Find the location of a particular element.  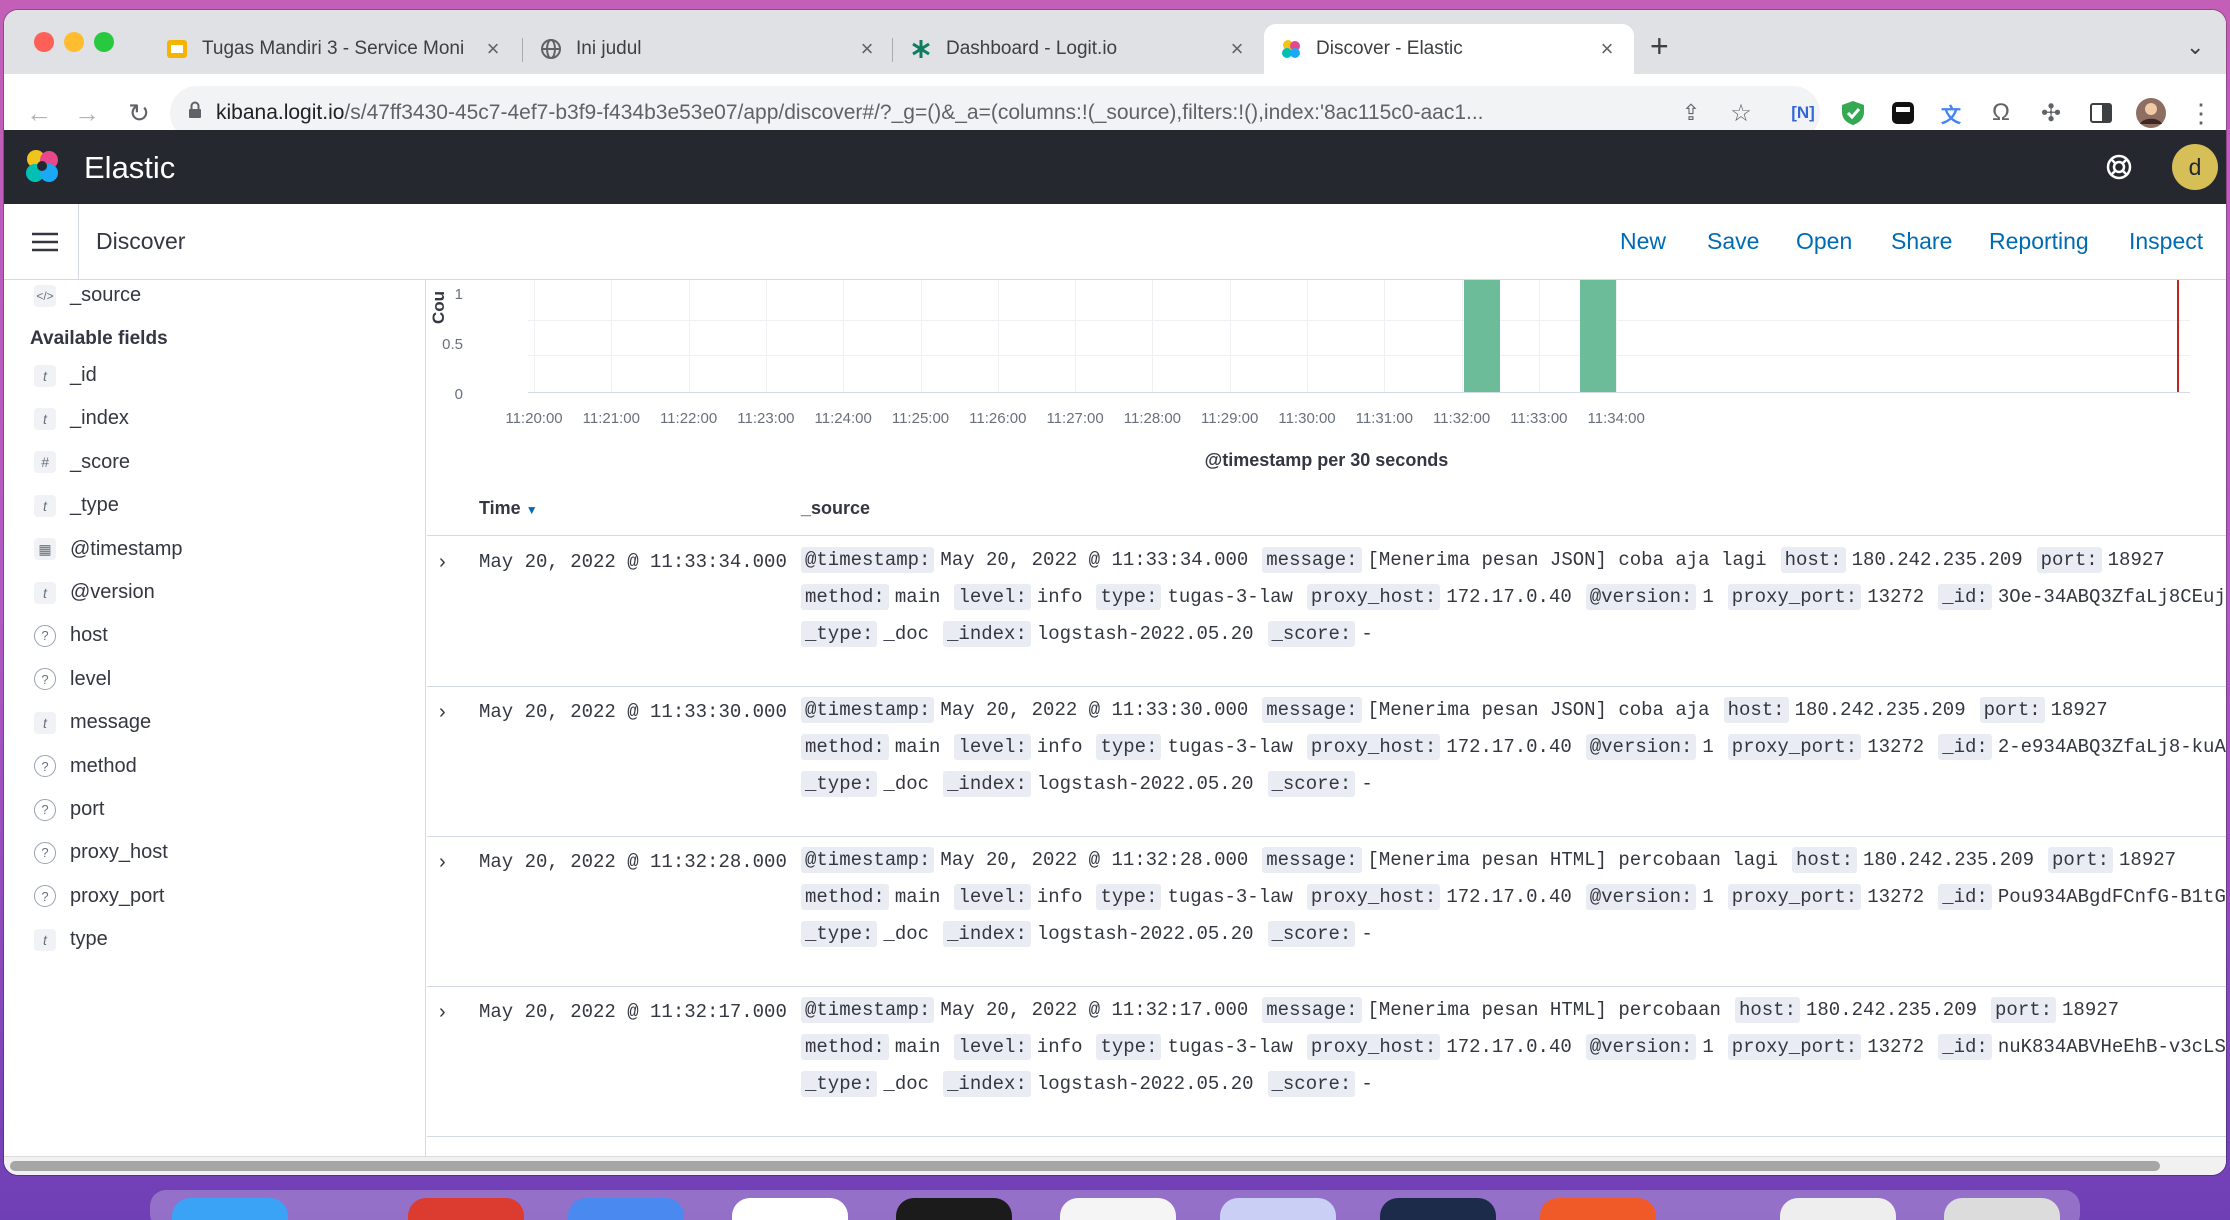

finder-dock-icon is located at coordinates (230, 1209).